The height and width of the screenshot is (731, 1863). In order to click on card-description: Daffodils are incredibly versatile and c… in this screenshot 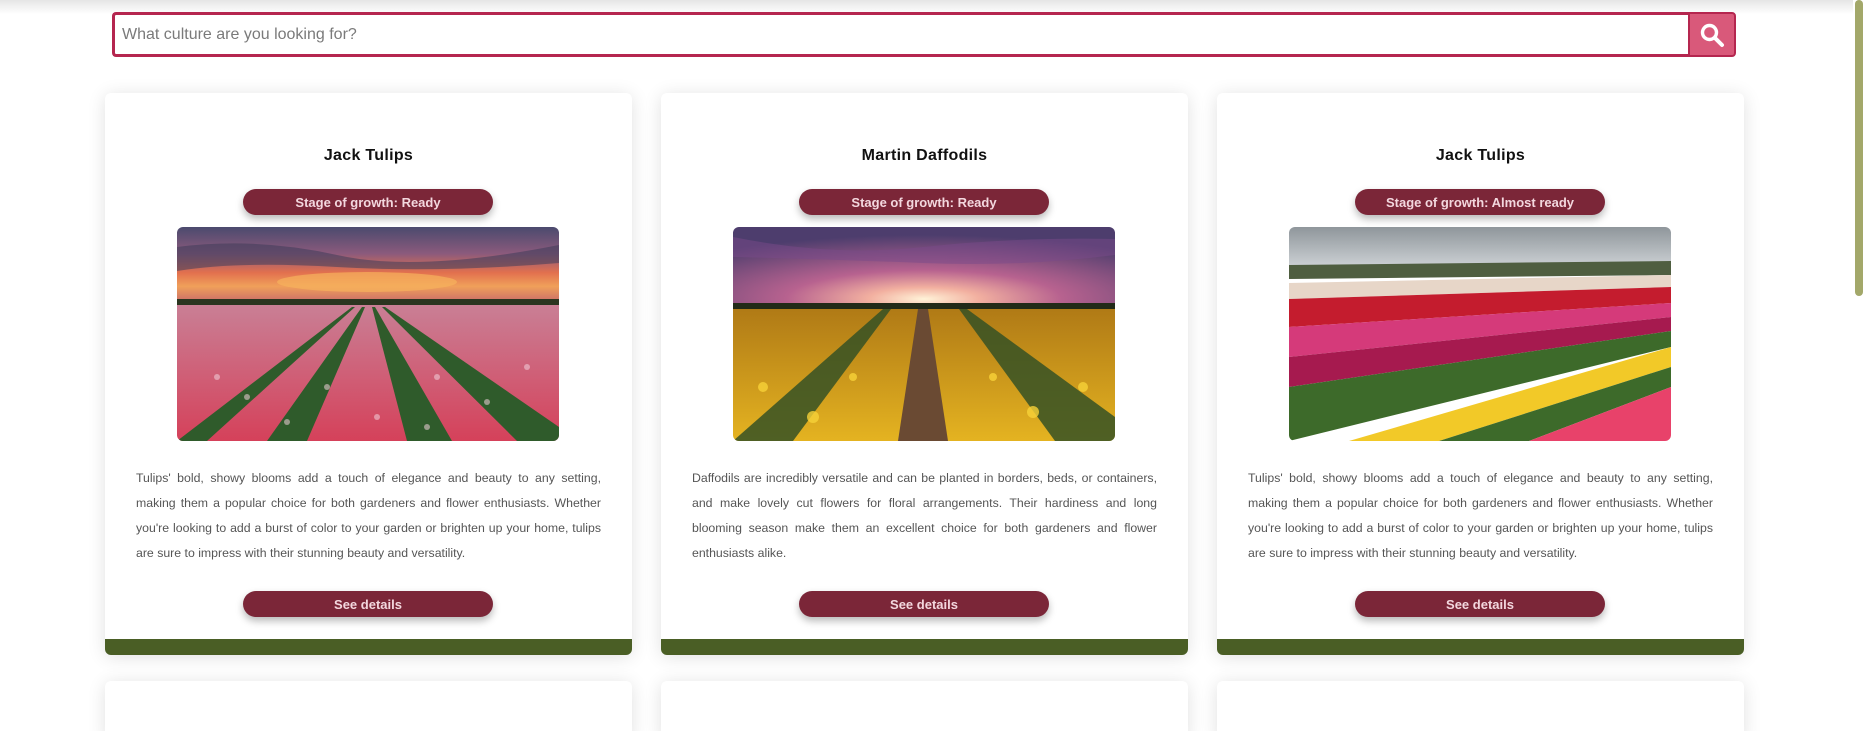, I will do `click(924, 515)`.